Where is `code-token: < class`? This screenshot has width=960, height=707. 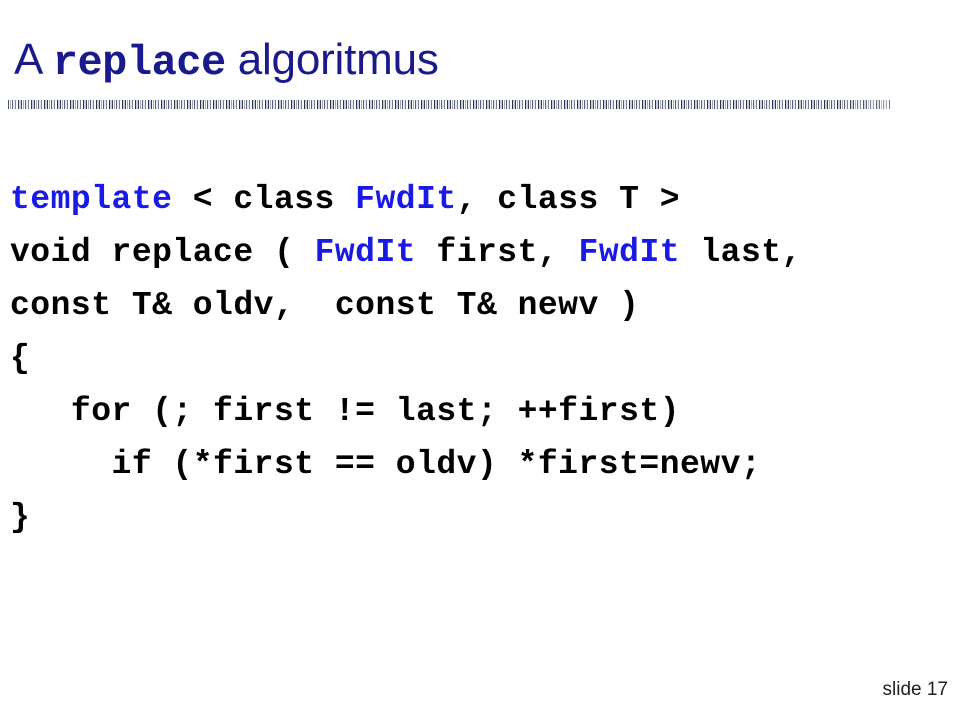
code-token: < class is located at coordinates (264, 199).